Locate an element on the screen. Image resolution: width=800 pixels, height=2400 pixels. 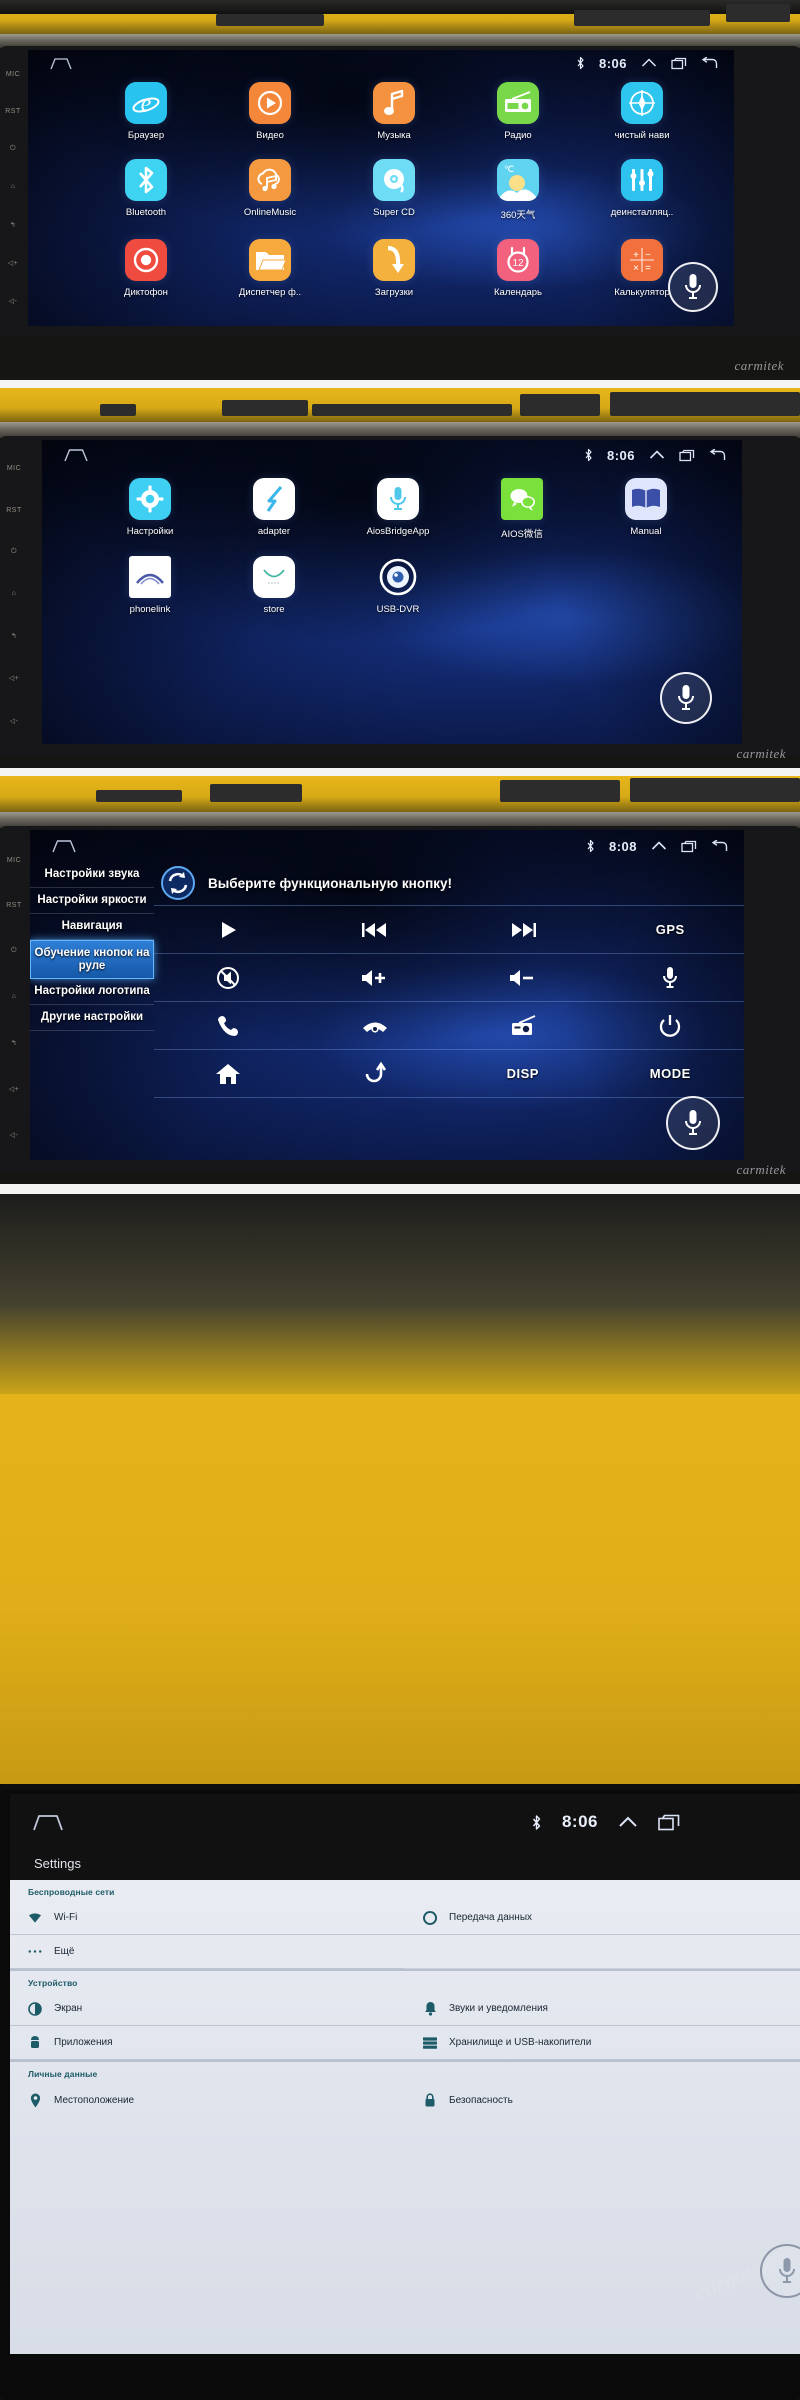
menu-item-steering-wheel-learning: Обучение кнопок на руле is located at coordinates (92, 959).